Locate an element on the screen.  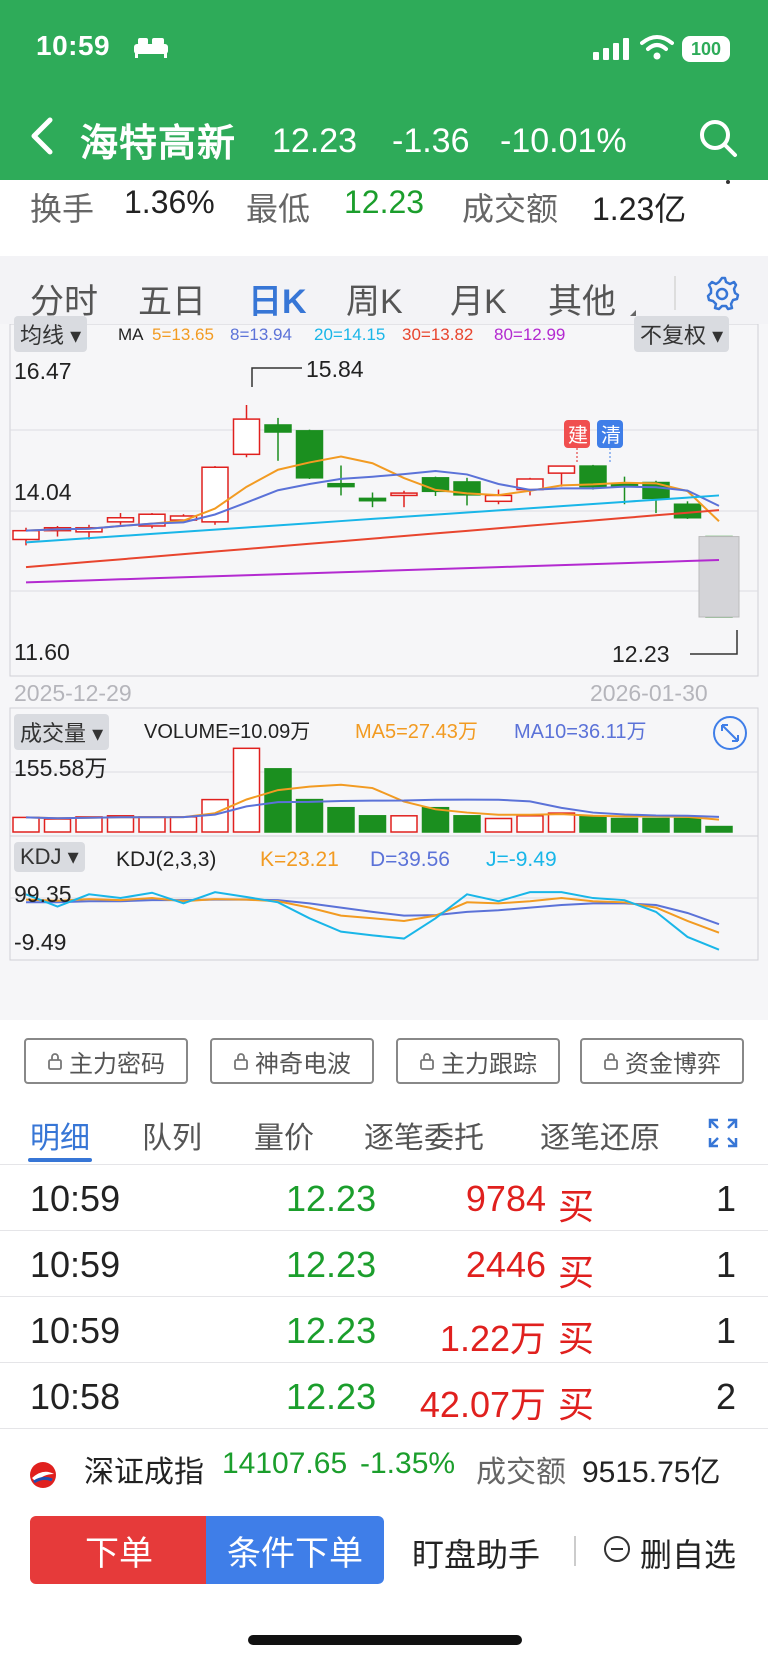
volume-ma5: MA5=27.43万 is located at coordinates (416, 732).